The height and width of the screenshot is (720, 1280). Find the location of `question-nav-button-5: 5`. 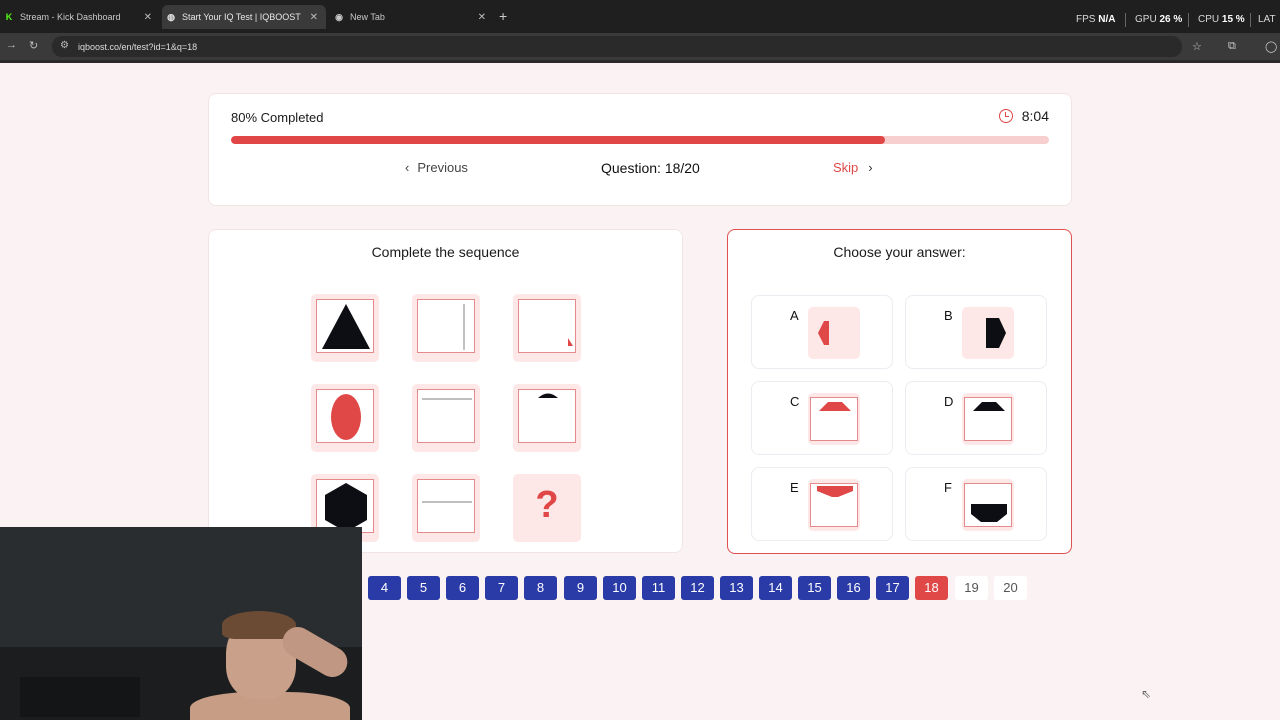

question-nav-button-5: 5 is located at coordinates (423, 588).